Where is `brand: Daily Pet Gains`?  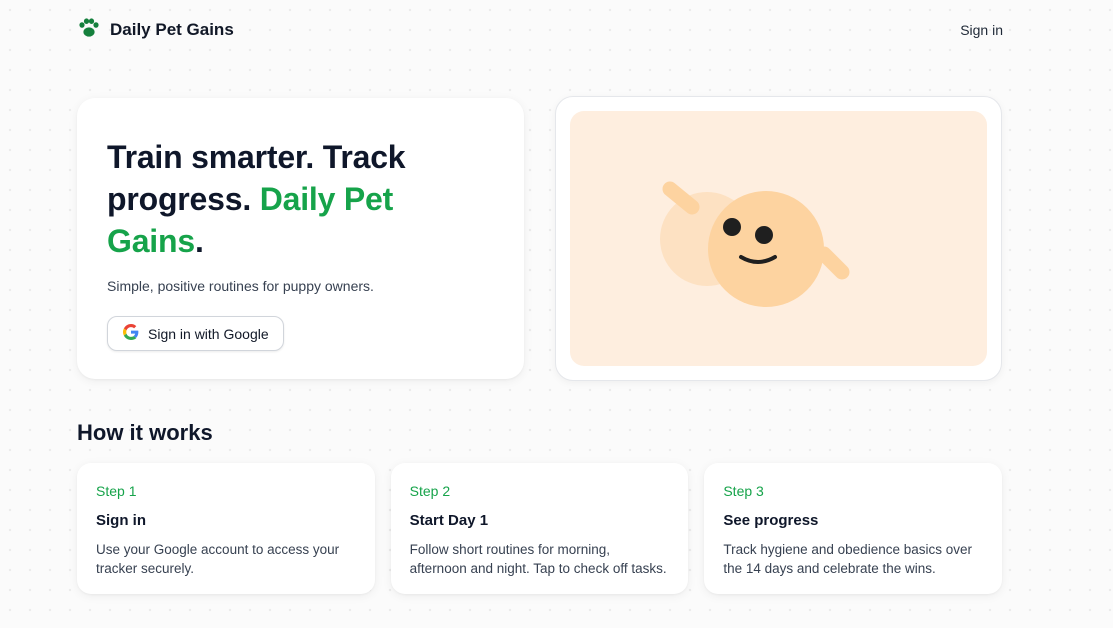
brand: Daily Pet Gains is located at coordinates (156, 30).